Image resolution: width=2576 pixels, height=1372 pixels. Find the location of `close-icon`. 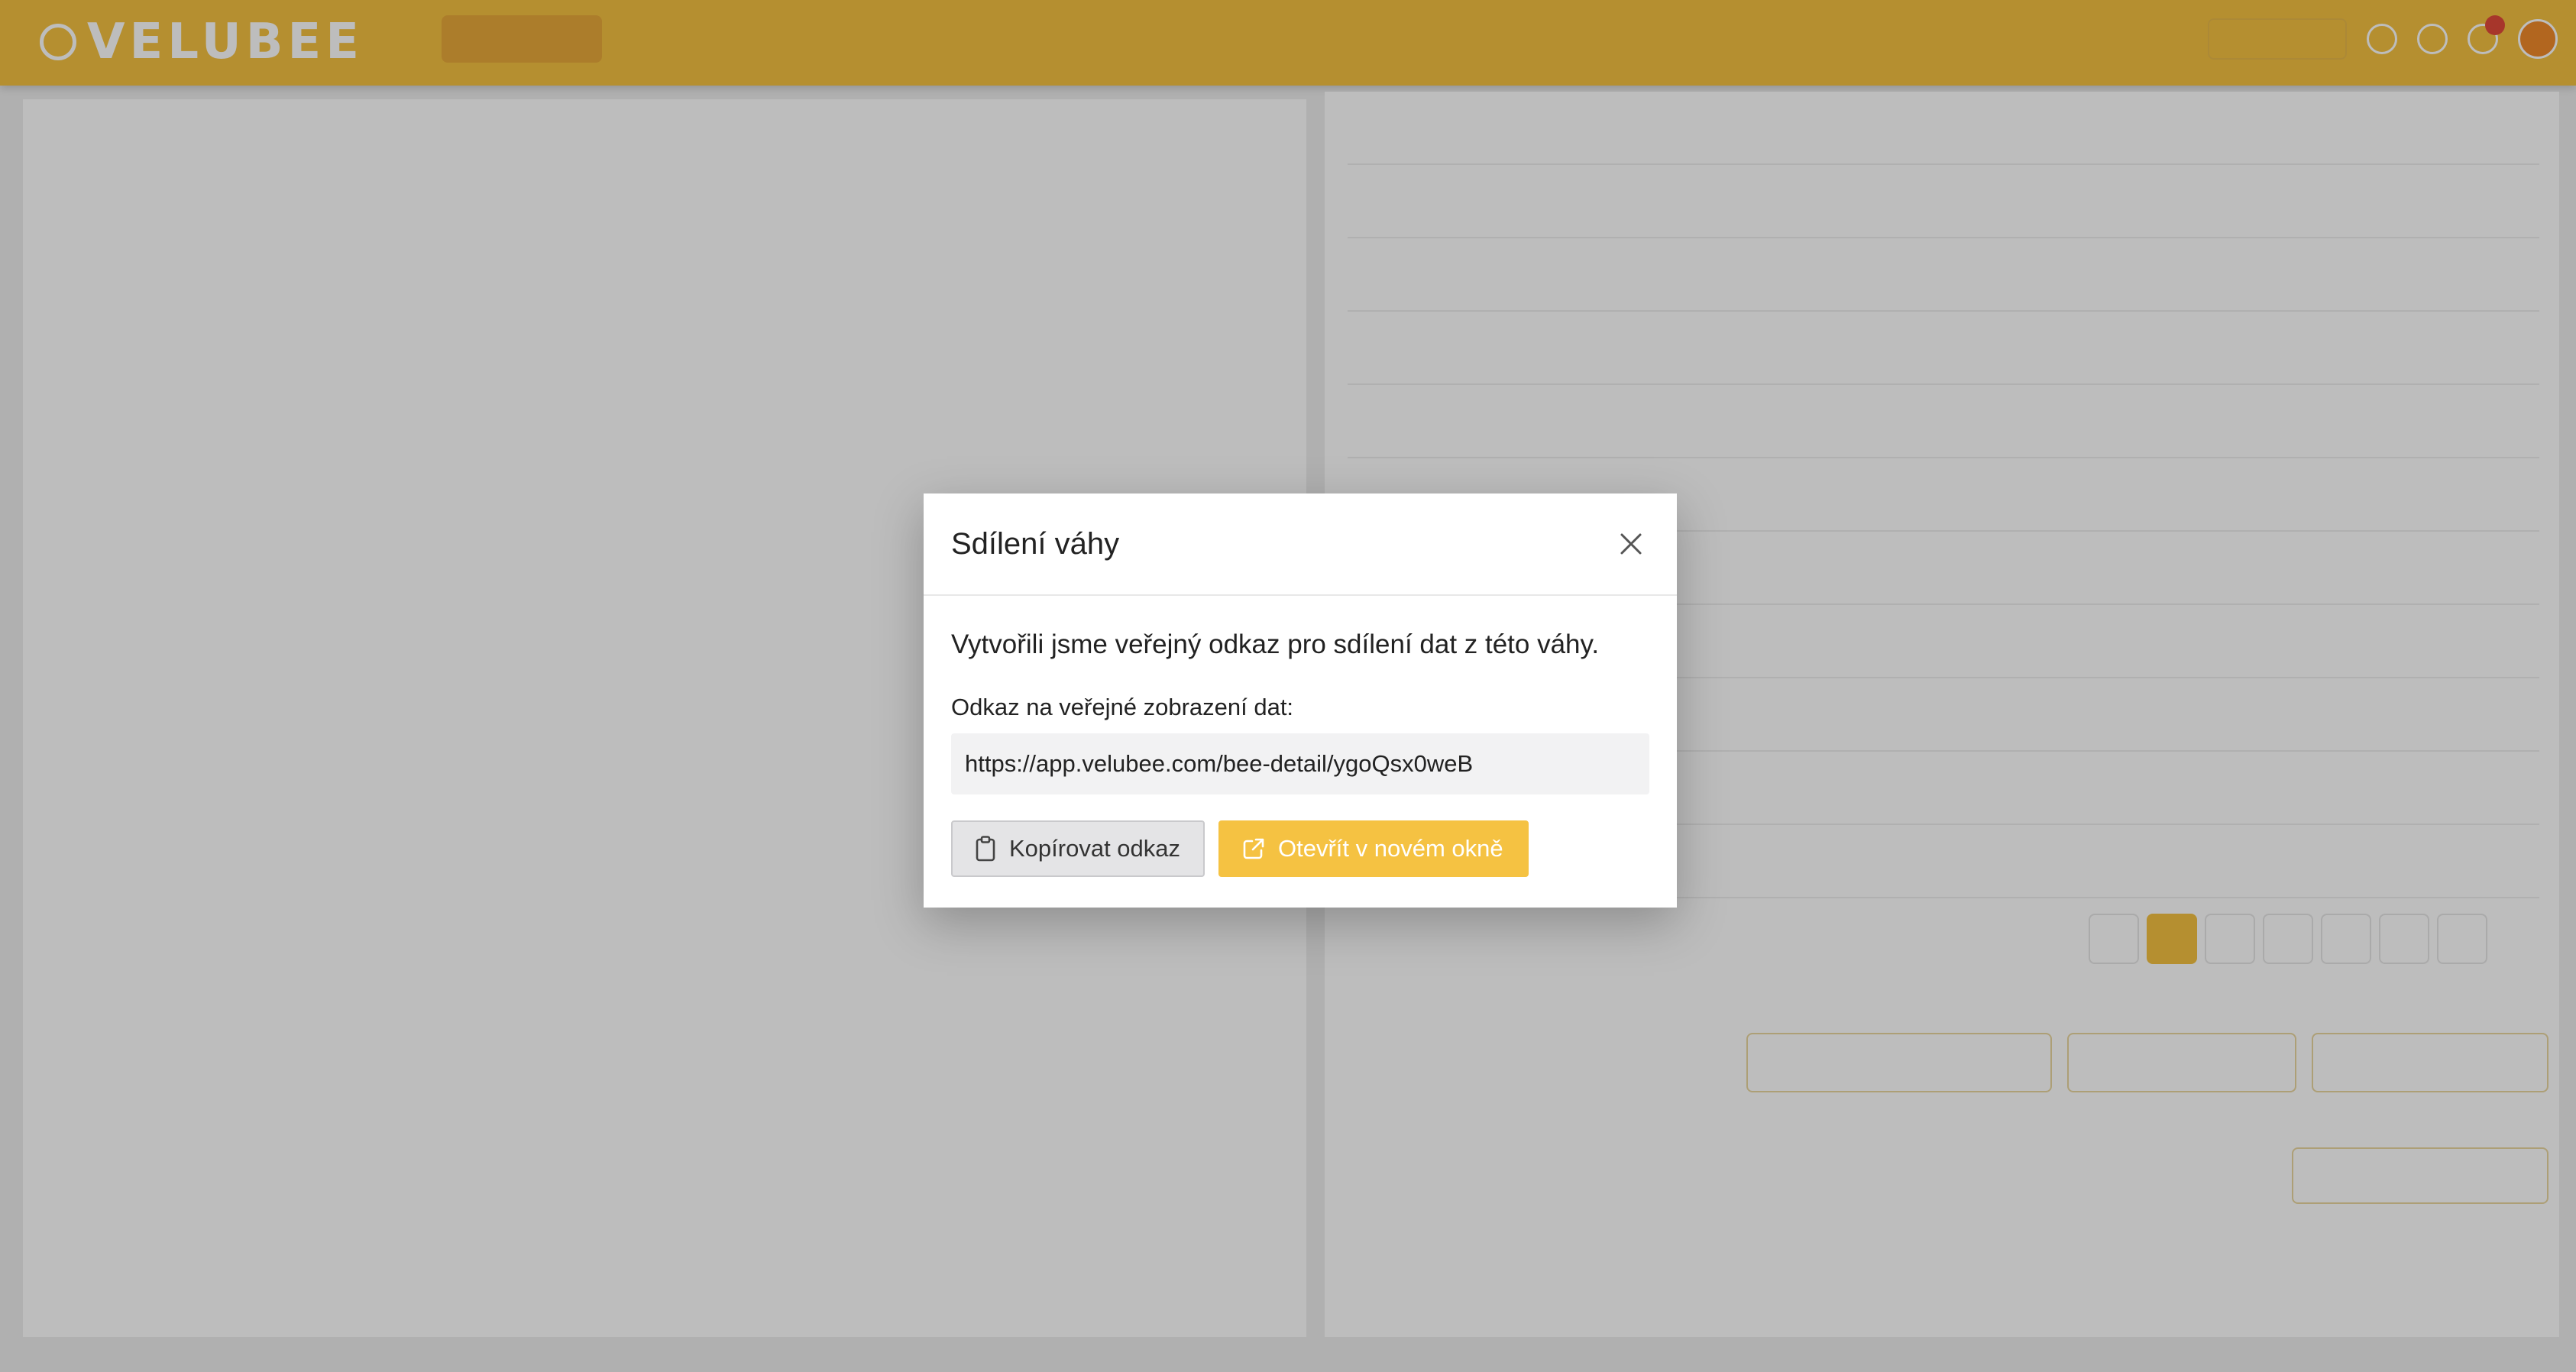

close-icon is located at coordinates (1631, 544).